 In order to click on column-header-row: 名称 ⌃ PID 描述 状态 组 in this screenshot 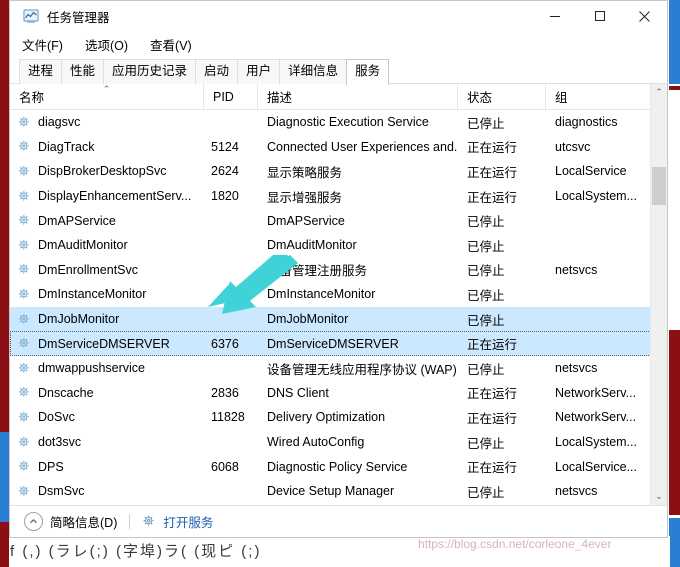, I will do `click(338, 97)`.